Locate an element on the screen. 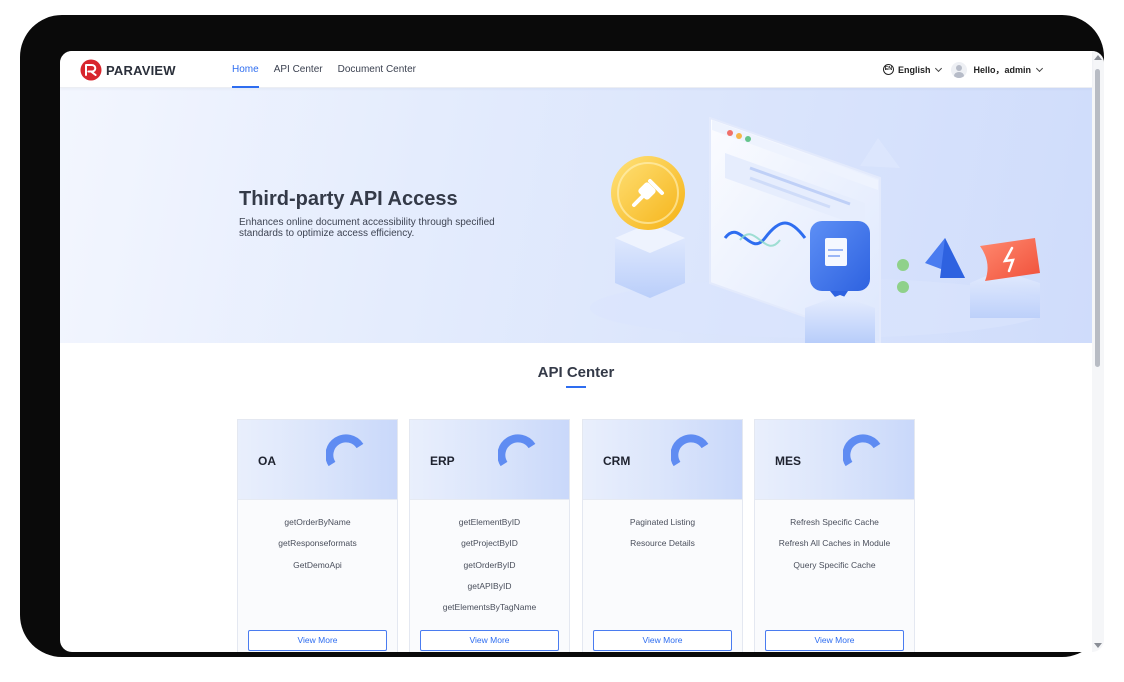 Image resolution: width=1124 pixels, height=682 pixels. language-selector: EN English is located at coordinates (912, 69).